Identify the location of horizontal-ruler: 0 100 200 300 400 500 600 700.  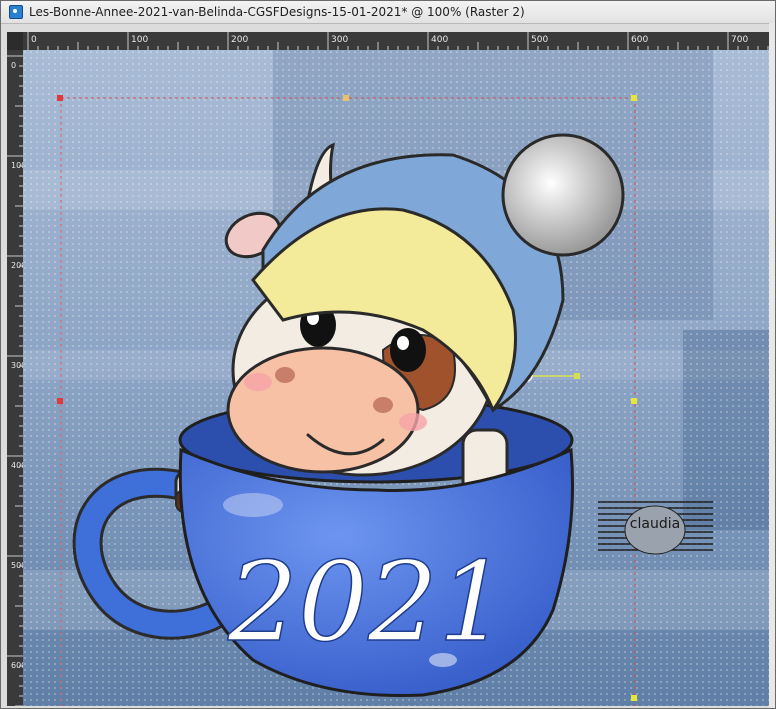
(397, 41).